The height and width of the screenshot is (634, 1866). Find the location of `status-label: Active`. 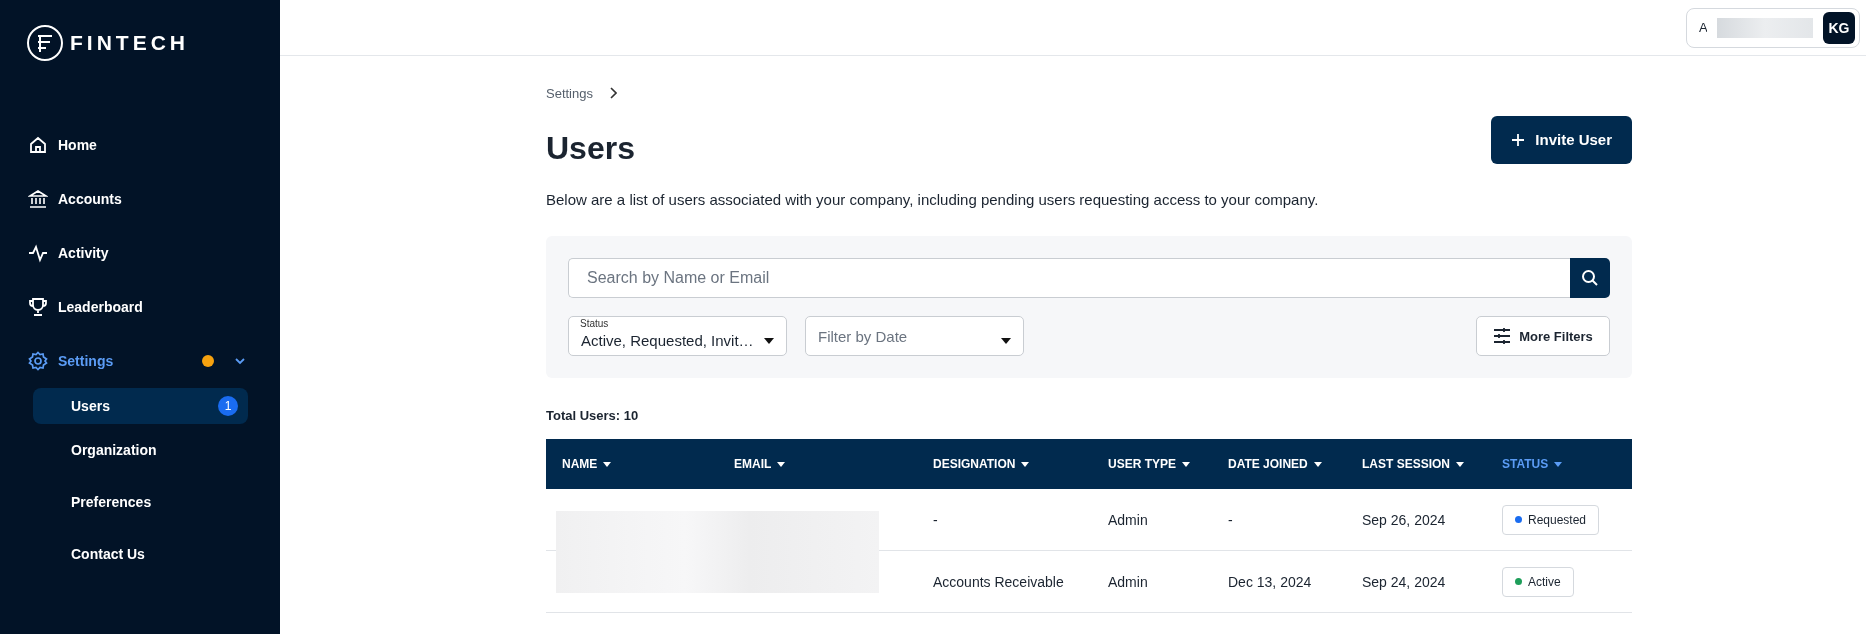

status-label: Active is located at coordinates (1544, 581).